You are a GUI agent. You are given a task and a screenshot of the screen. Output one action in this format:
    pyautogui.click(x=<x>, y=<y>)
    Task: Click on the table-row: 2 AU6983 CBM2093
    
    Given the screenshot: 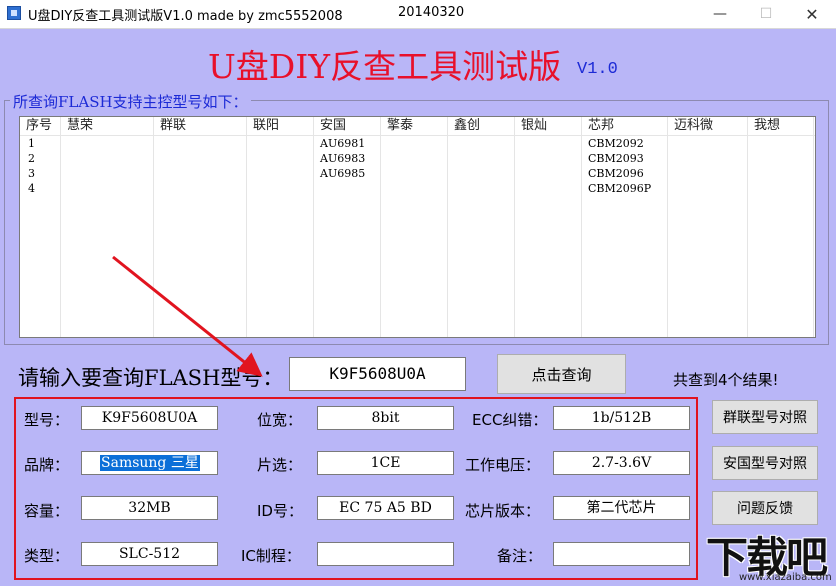 What is the action you would take?
    pyautogui.click(x=417, y=158)
    